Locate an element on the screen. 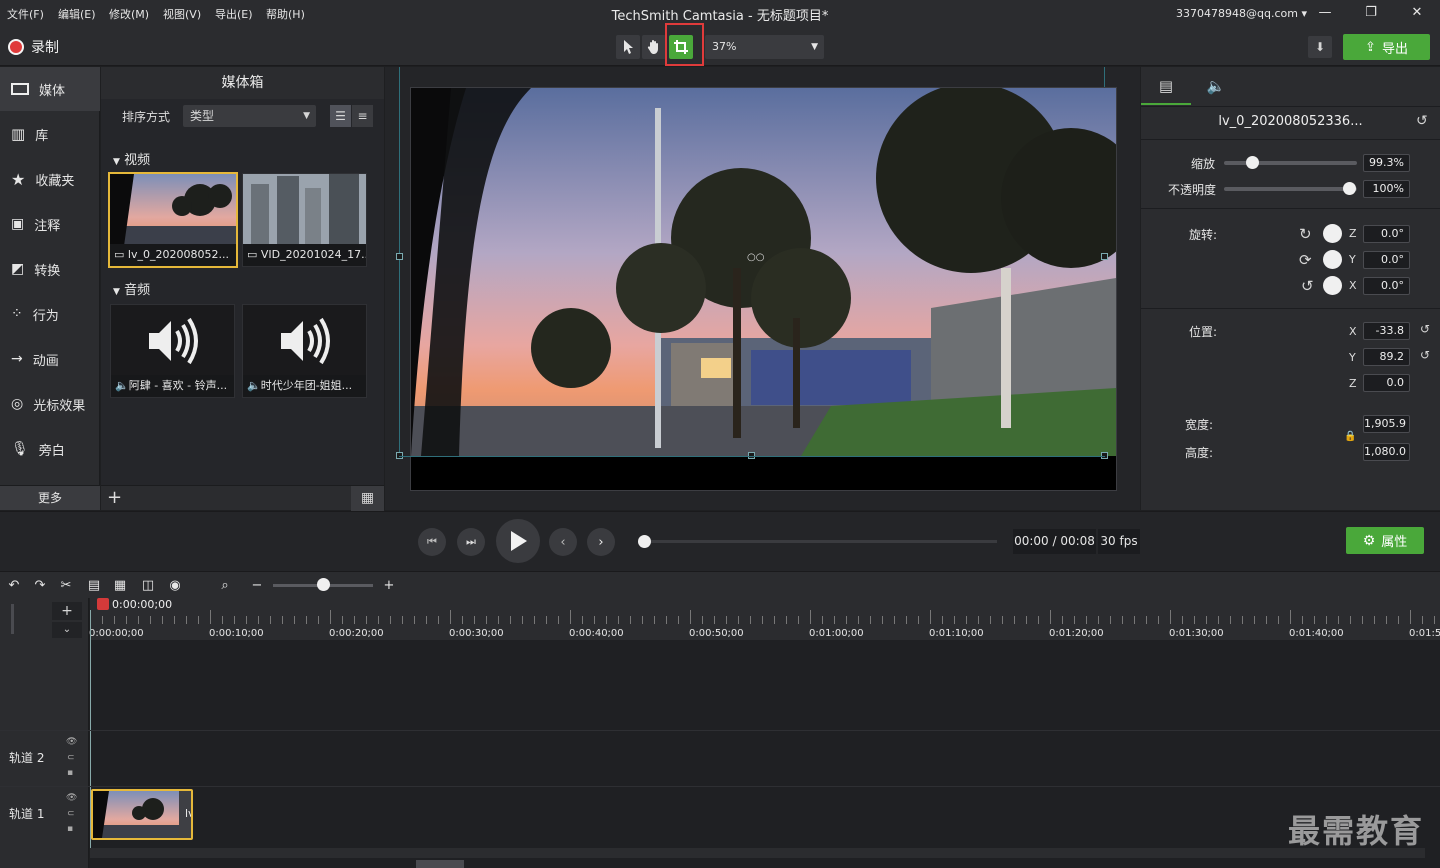 This screenshot has height=868, width=1440. select-tool-button is located at coordinates (628, 47).